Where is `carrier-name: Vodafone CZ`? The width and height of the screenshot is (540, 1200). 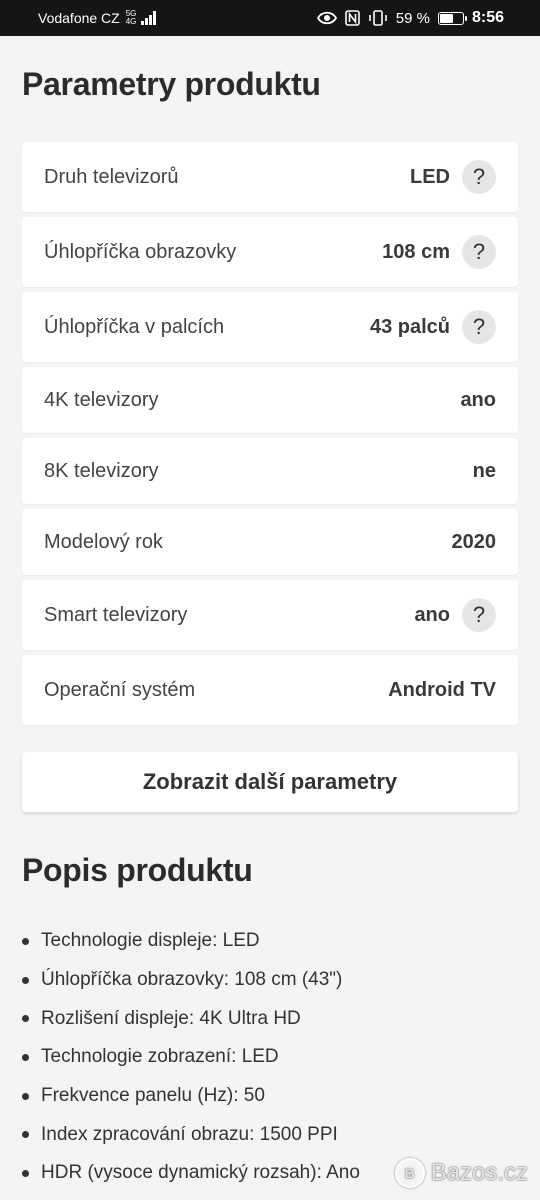
carrier-name: Vodafone CZ is located at coordinates (79, 18).